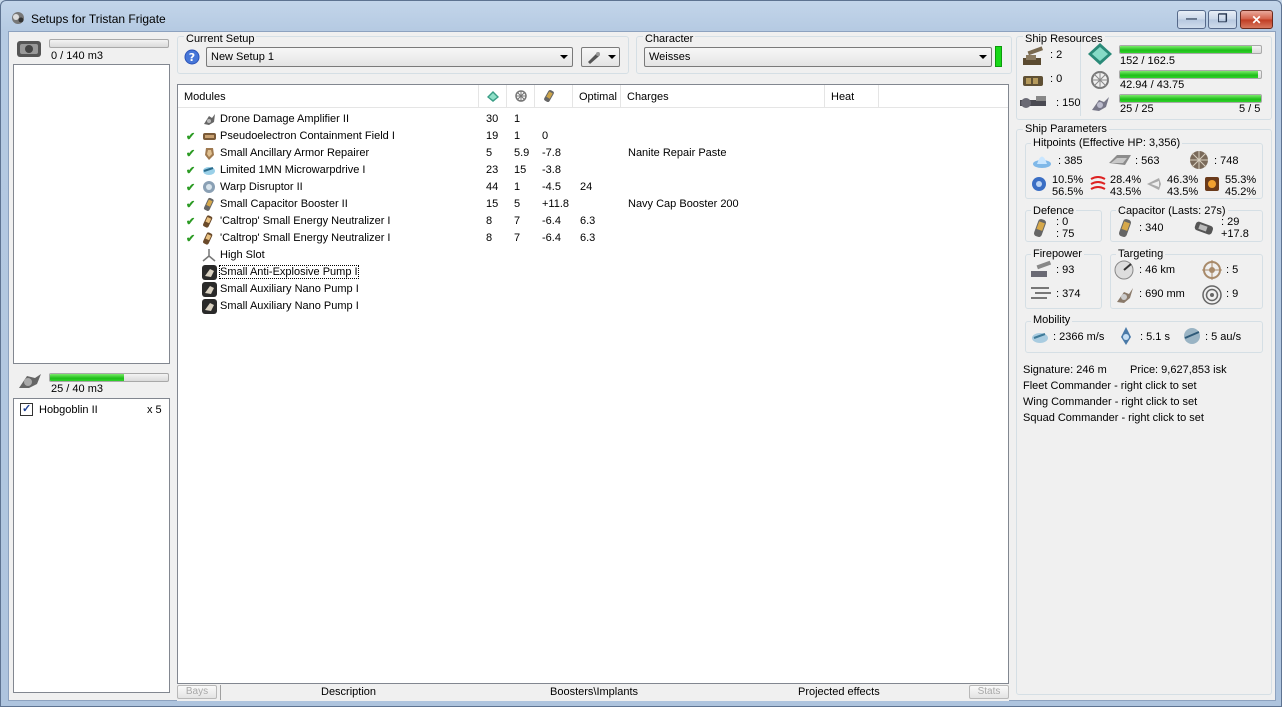 Image resolution: width=1282 pixels, height=707 pixels. What do you see at coordinates (1147, 161) in the screenshot?
I see `armor-hp: : 563` at bounding box center [1147, 161].